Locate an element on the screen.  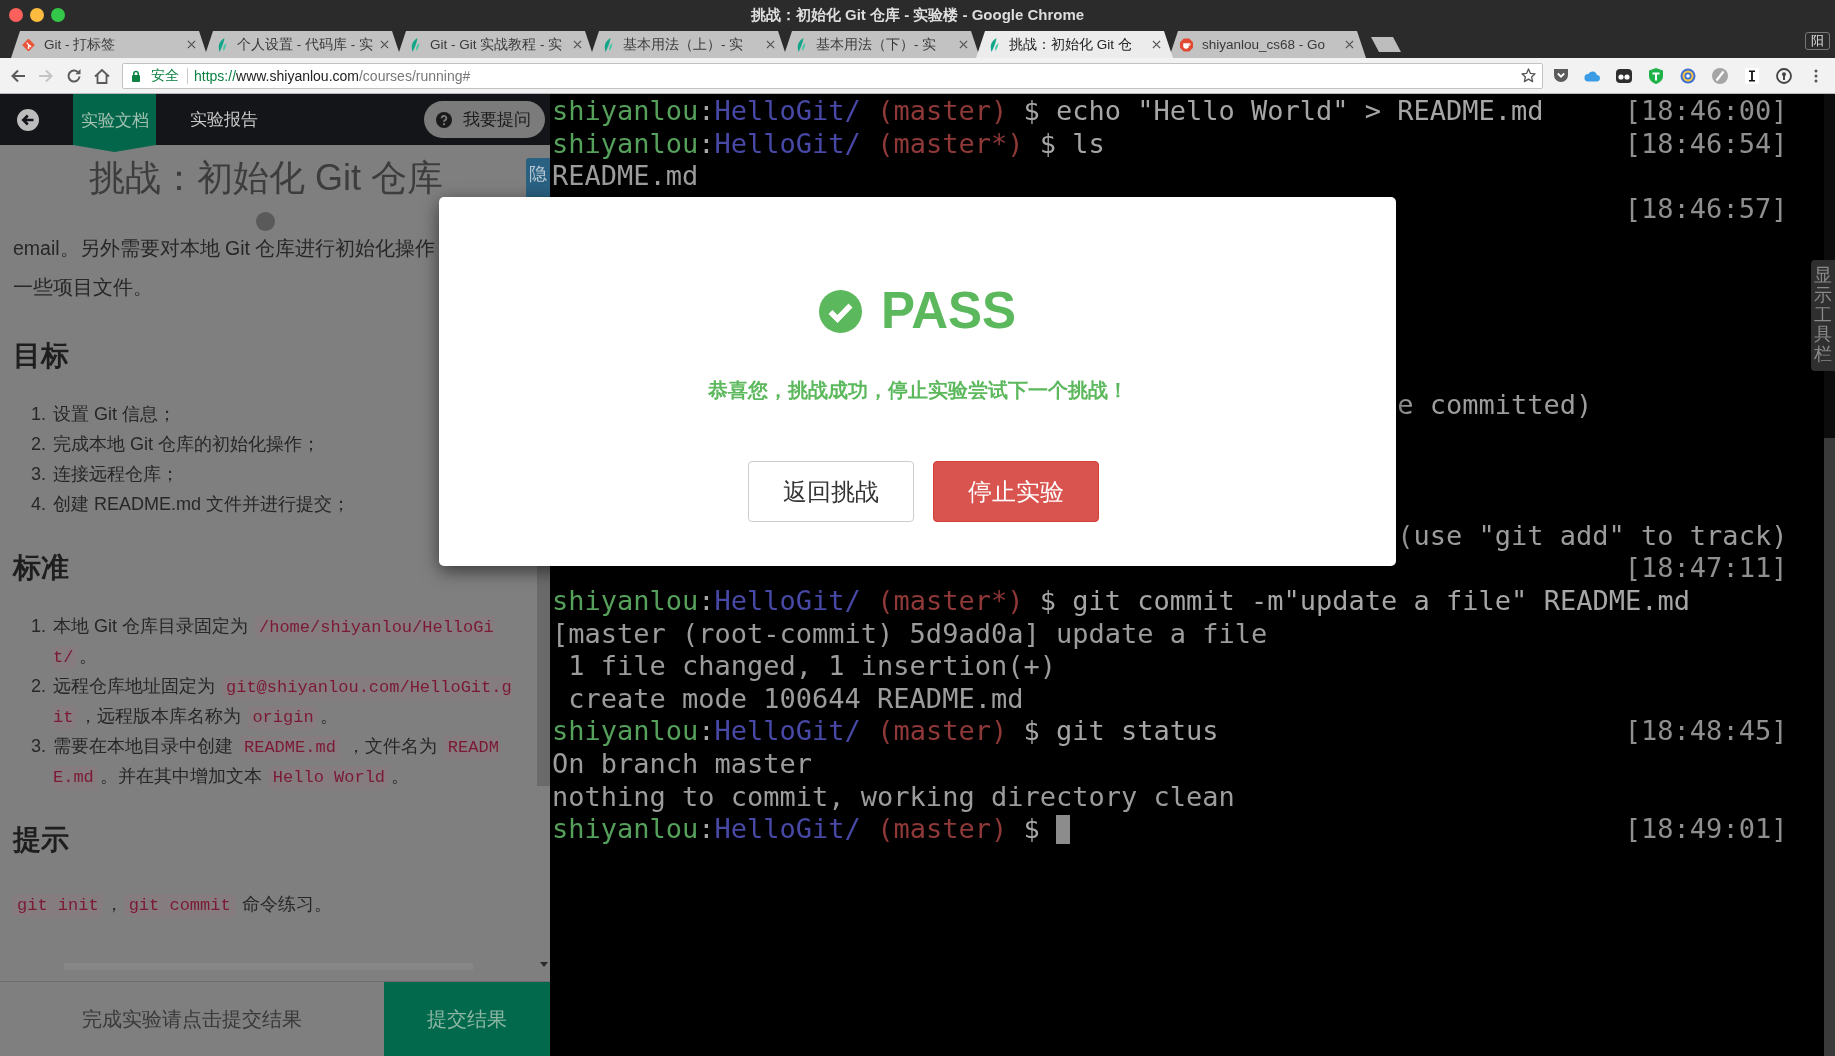
section-heading: 标准 is located at coordinates (40, 568).